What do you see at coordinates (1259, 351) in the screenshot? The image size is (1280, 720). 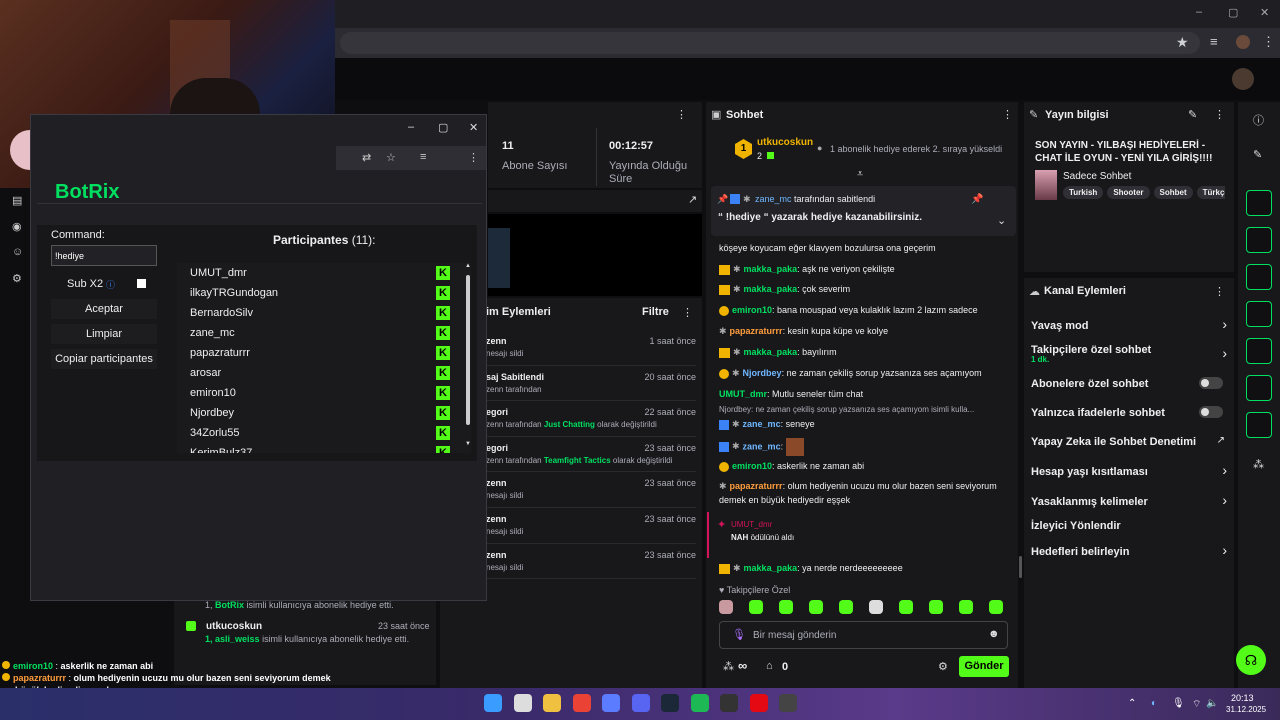 I see `rail-radio-icon` at bounding box center [1259, 351].